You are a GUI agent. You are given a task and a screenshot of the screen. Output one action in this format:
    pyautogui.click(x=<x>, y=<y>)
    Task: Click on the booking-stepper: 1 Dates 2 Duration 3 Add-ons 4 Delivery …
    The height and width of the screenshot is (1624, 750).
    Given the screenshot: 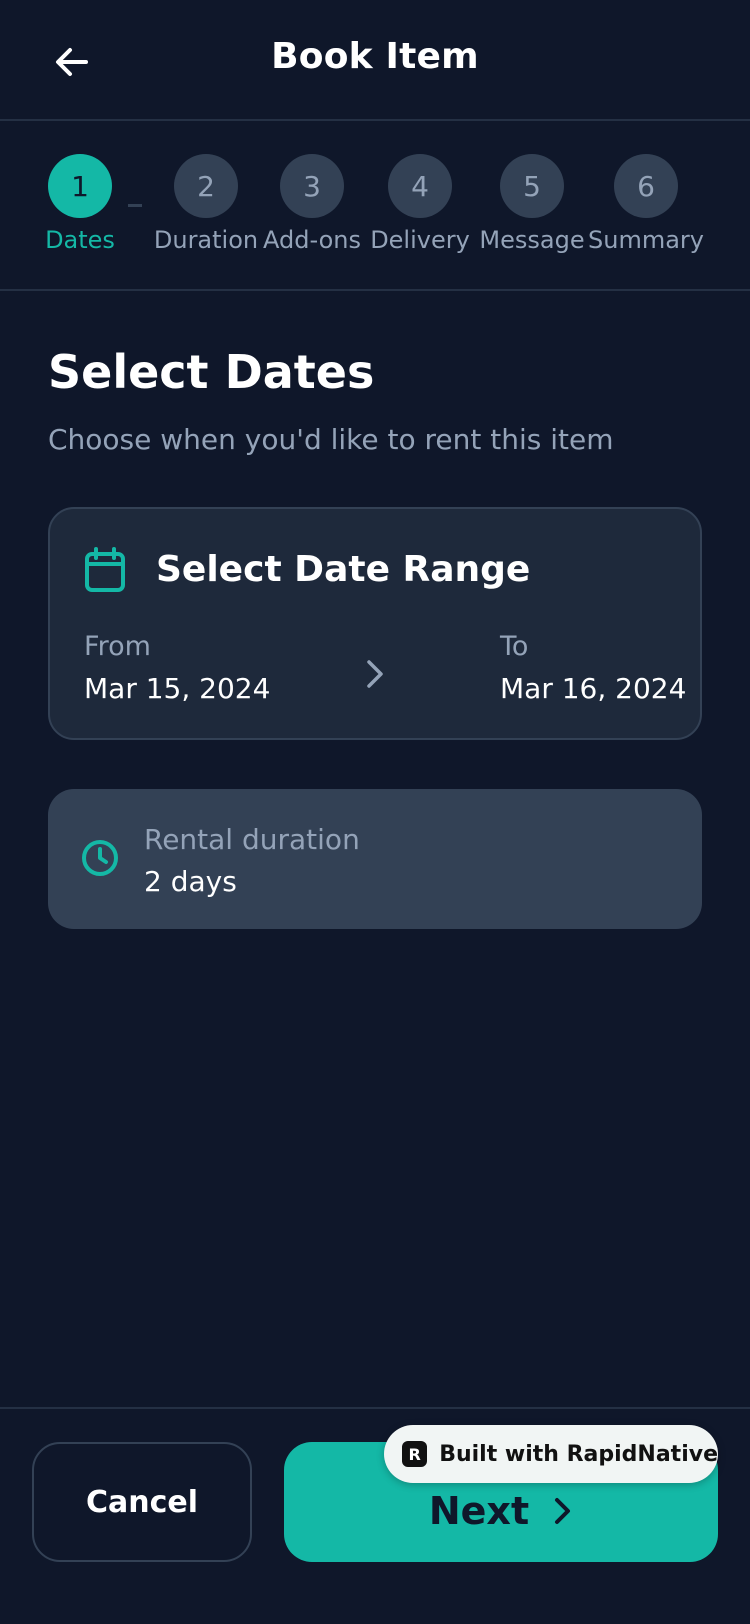 What is the action you would take?
    pyautogui.click(x=375, y=206)
    